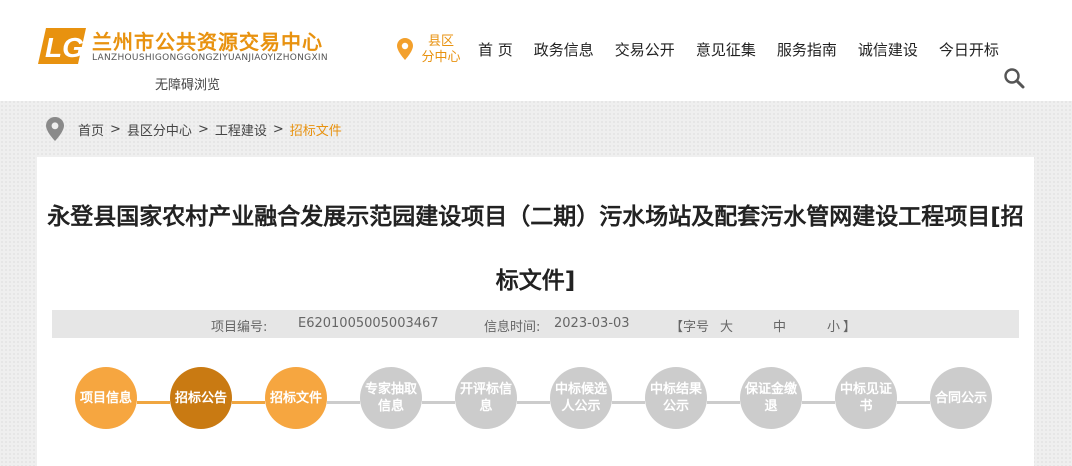 The height and width of the screenshot is (466, 1072). What do you see at coordinates (512, 327) in the screenshot?
I see `info-time-label: 信息时间:` at bounding box center [512, 327].